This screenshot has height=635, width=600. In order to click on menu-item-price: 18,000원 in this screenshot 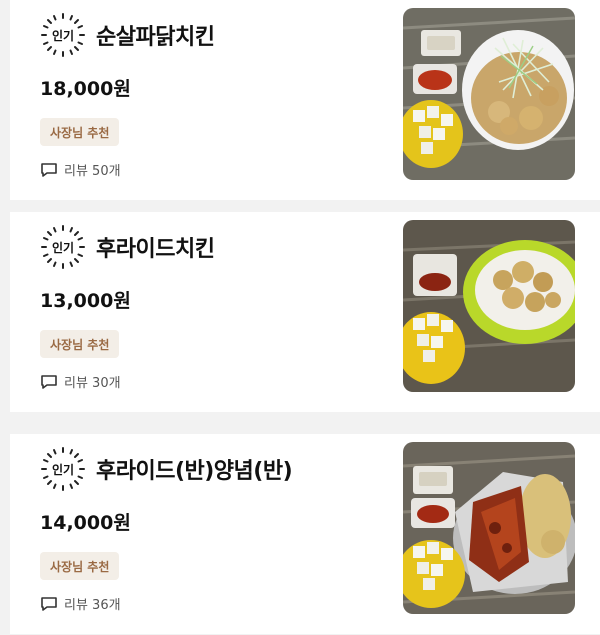, I will do `click(85, 89)`.